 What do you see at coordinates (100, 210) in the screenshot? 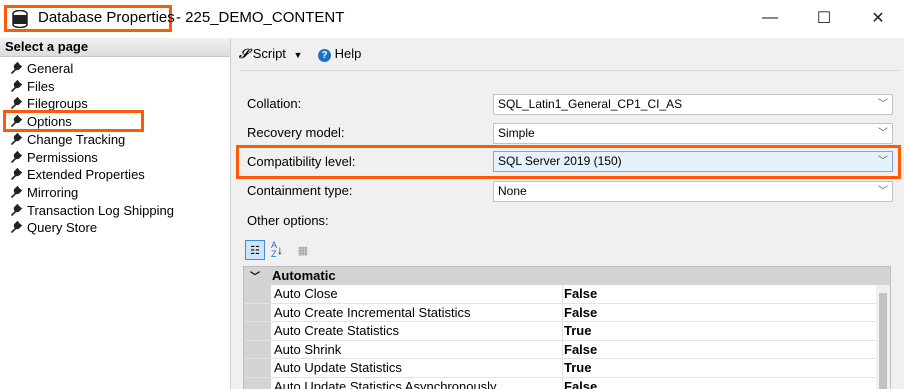
I see `sidebar-item-label: Transaction Log Shipping` at bounding box center [100, 210].